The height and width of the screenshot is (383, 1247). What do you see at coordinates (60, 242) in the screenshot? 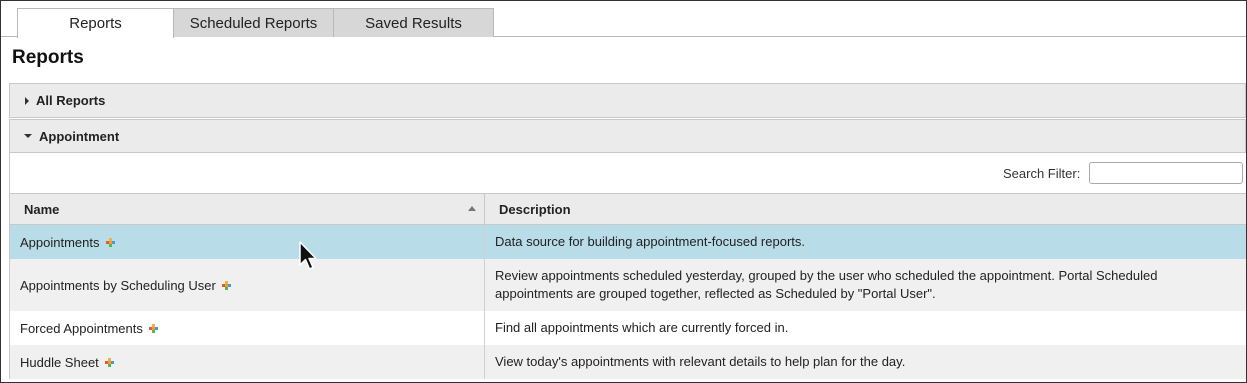
I see `row-name: Appointments` at bounding box center [60, 242].